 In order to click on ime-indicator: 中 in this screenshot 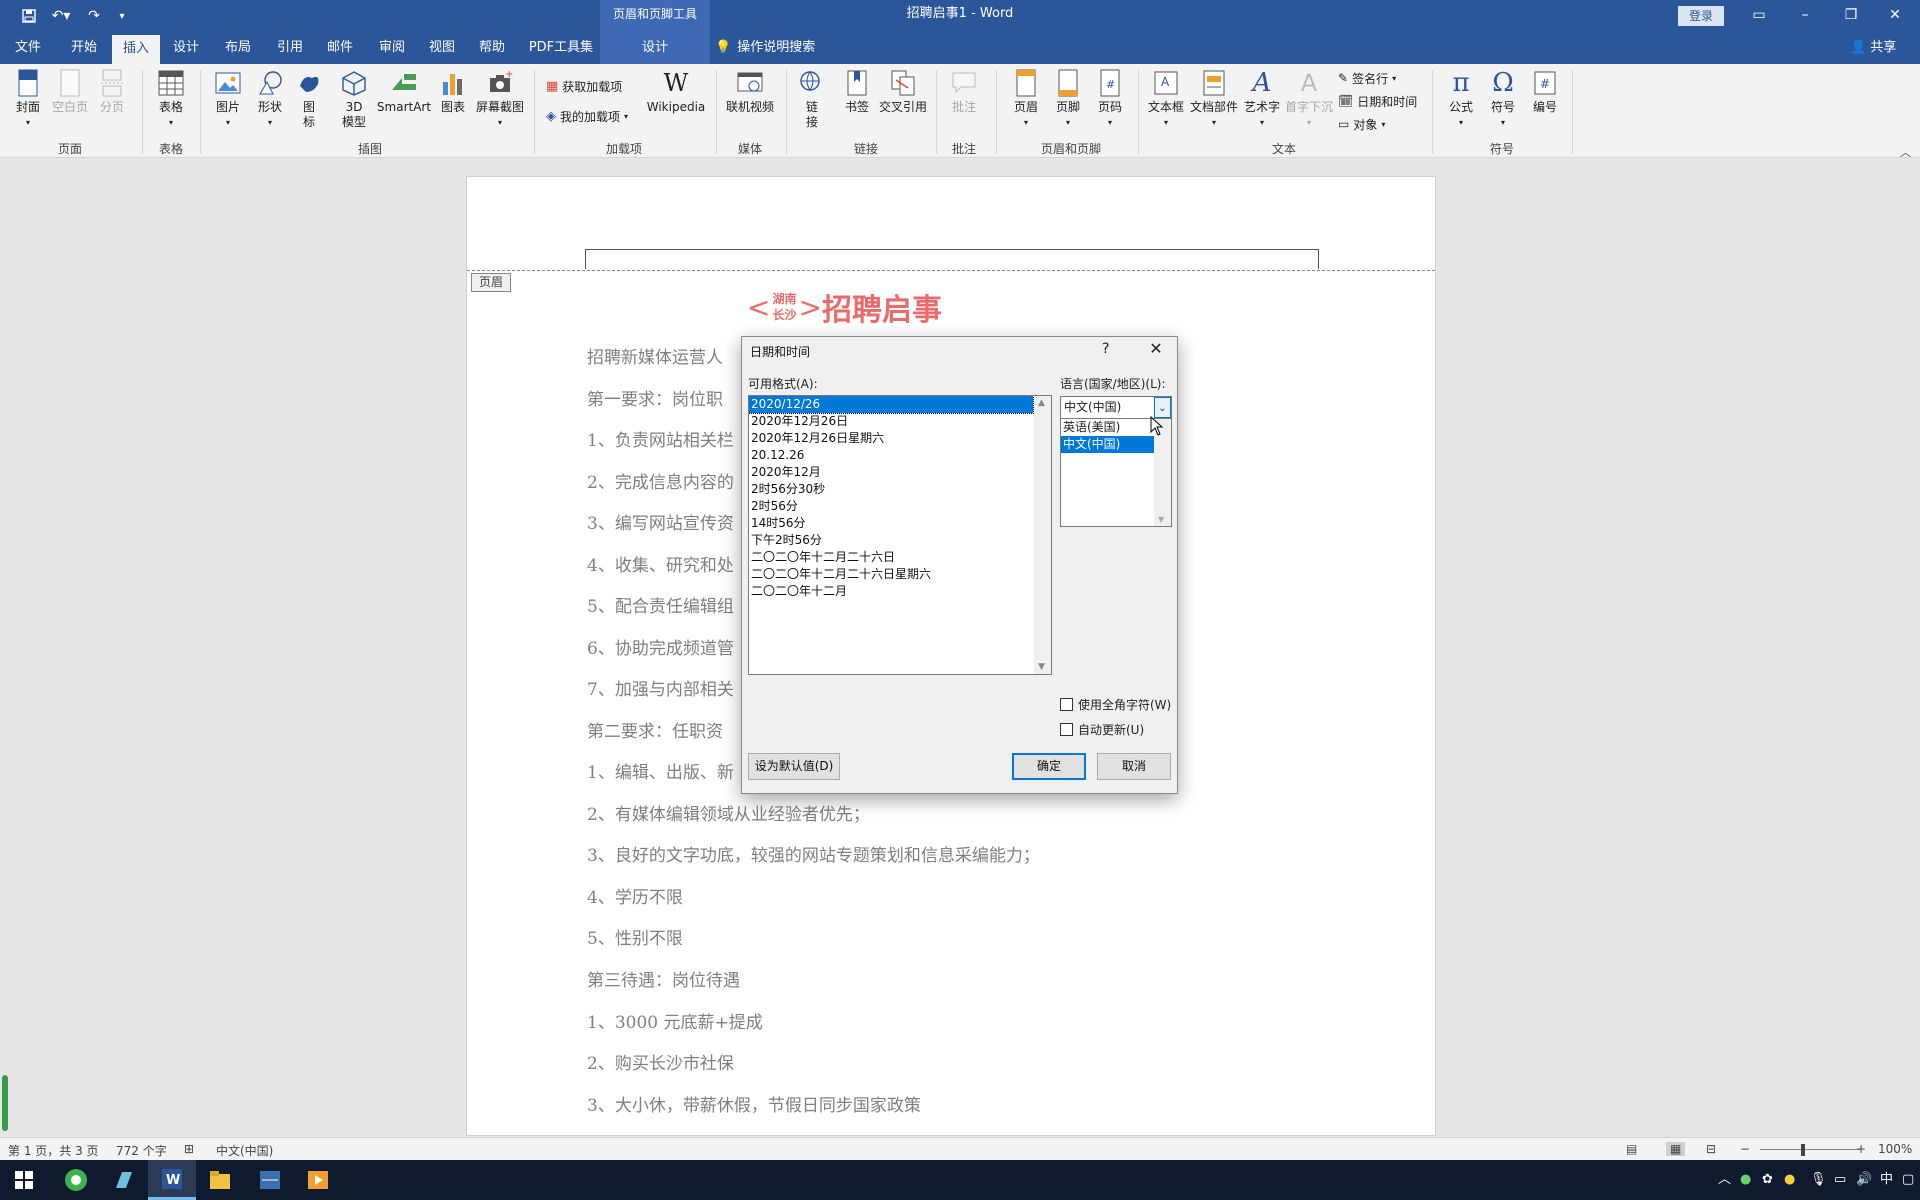, I will do `click(1886, 1180)`.